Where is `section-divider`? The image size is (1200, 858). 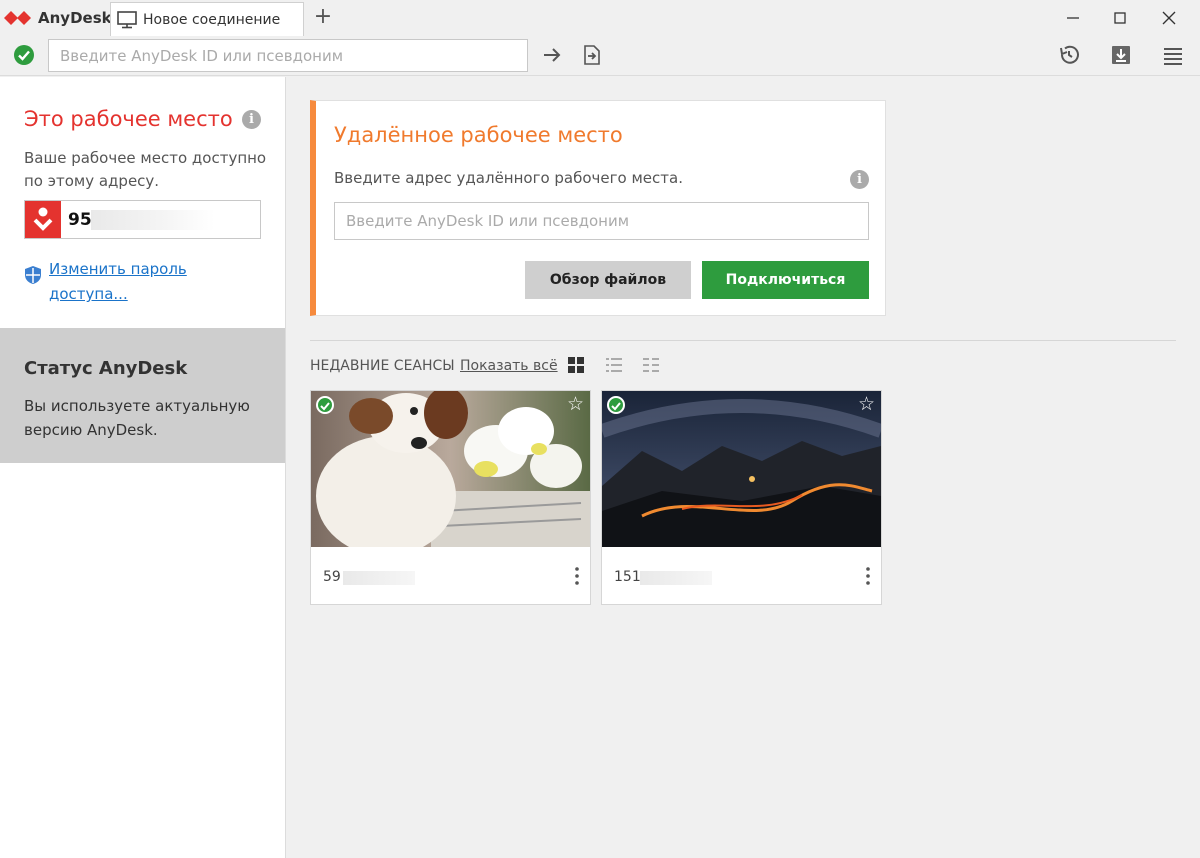
section-divider is located at coordinates (743, 340).